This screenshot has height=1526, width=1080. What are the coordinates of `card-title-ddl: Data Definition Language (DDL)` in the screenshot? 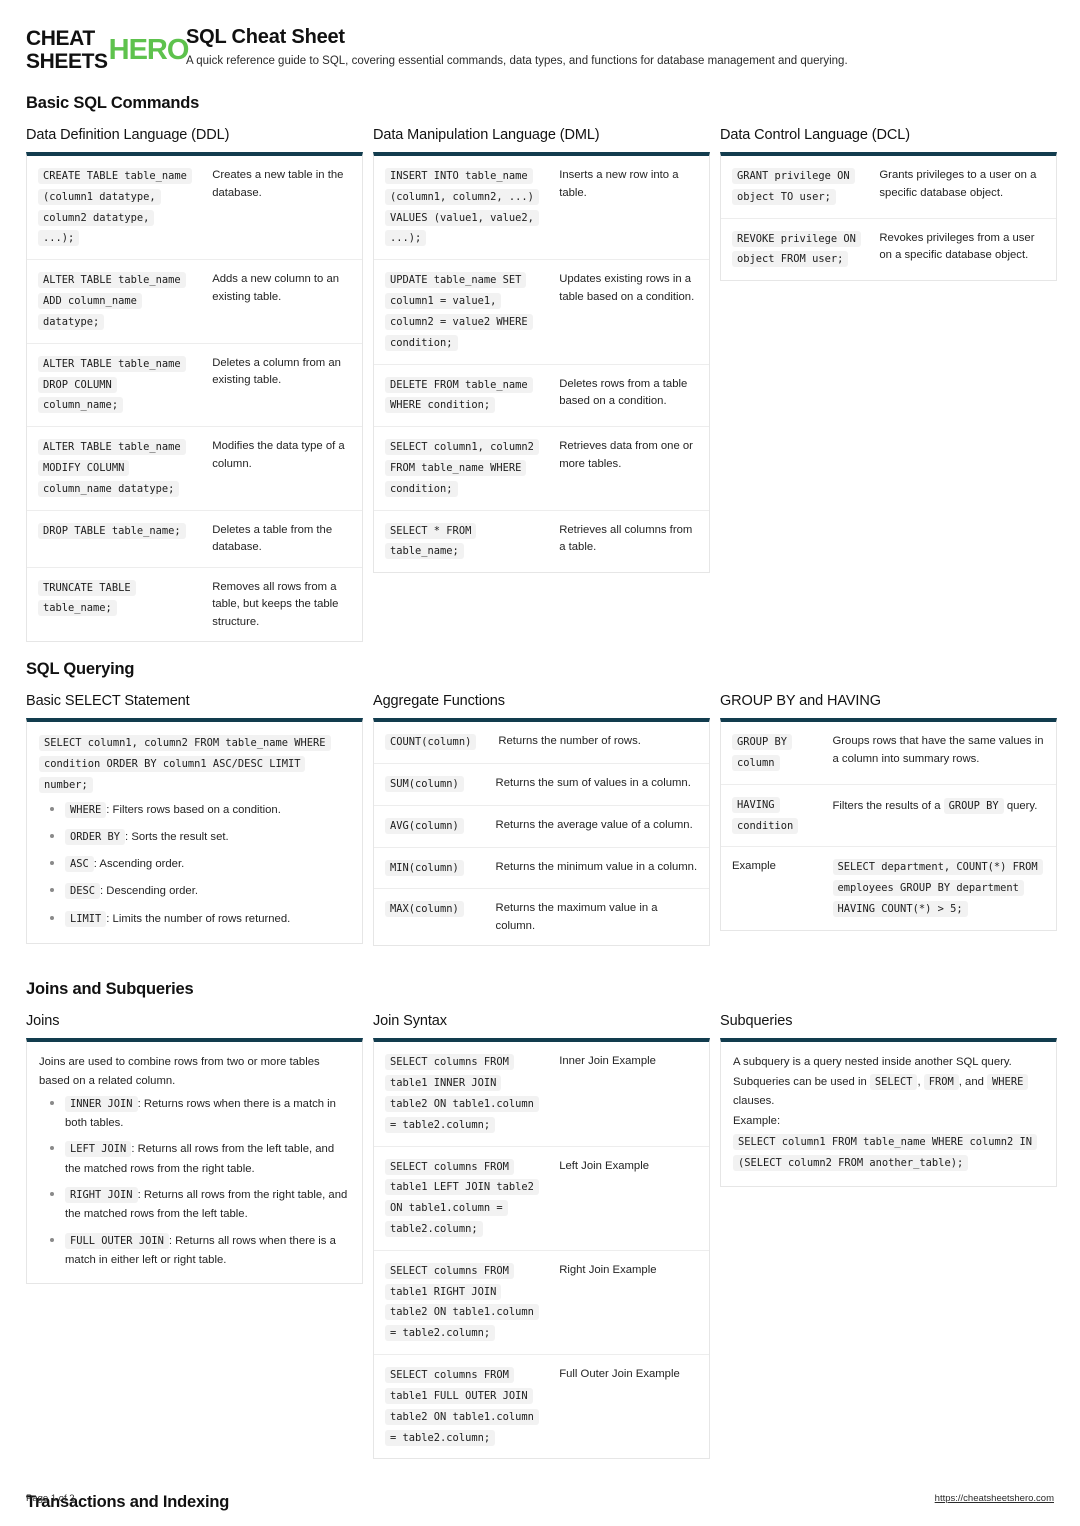 It's located at (128, 135).